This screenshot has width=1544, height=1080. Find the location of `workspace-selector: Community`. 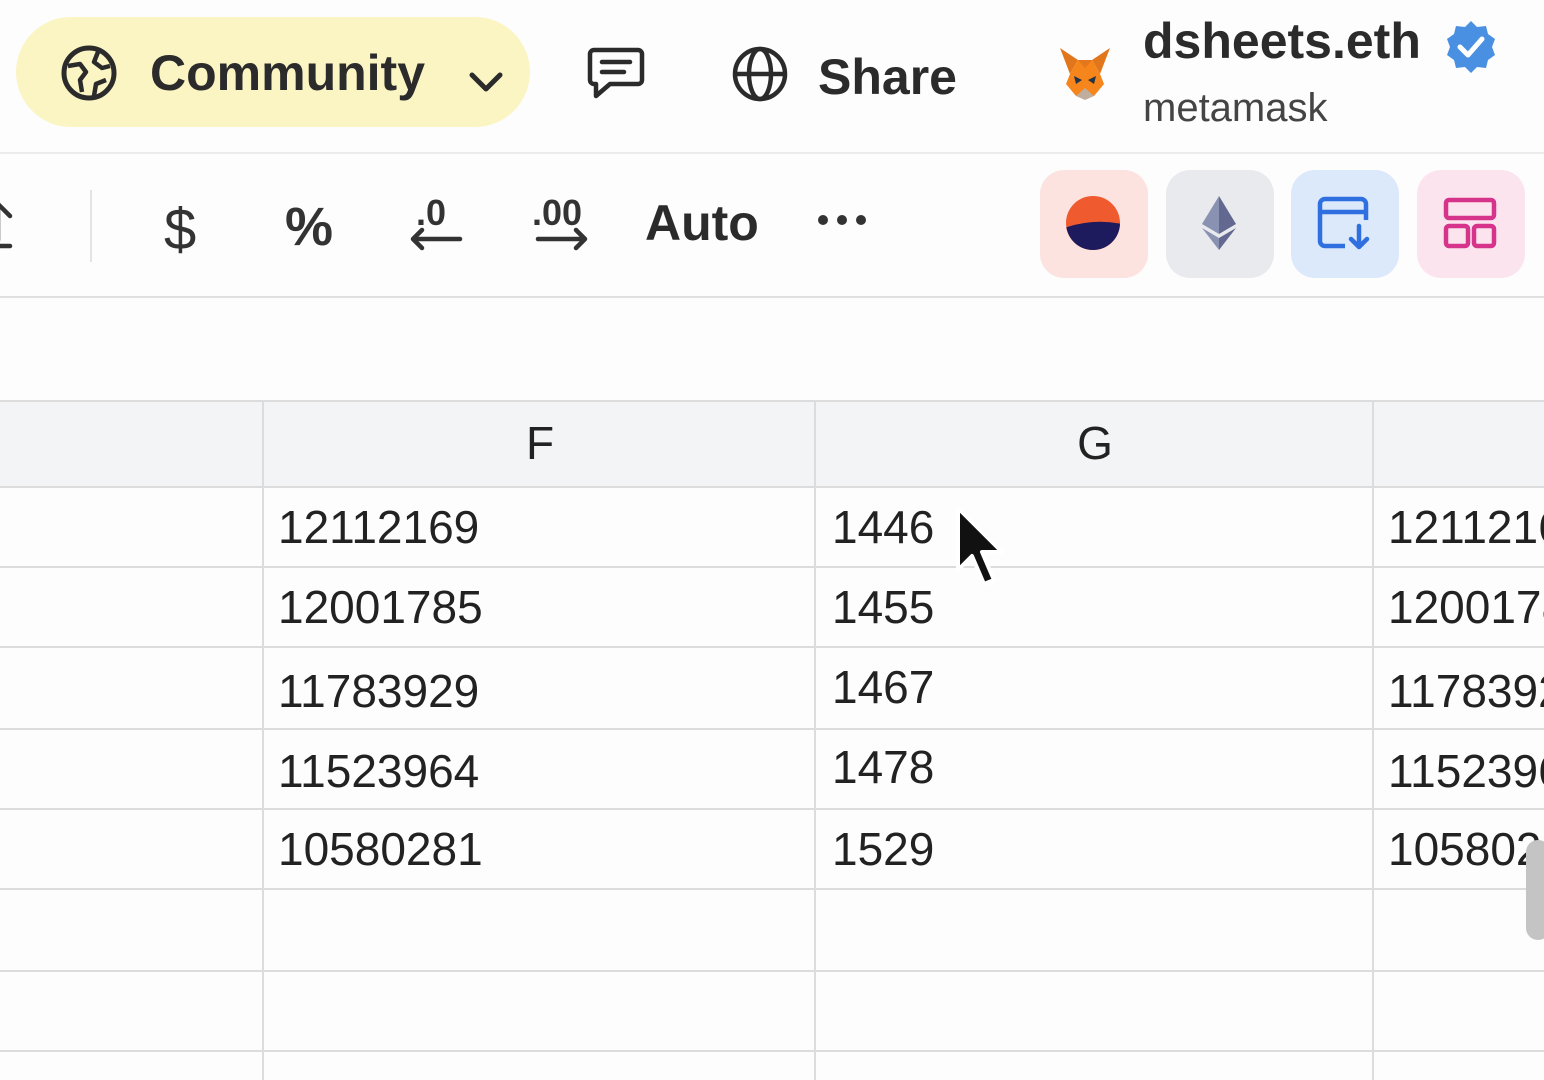

workspace-selector: Community is located at coordinates (273, 72).